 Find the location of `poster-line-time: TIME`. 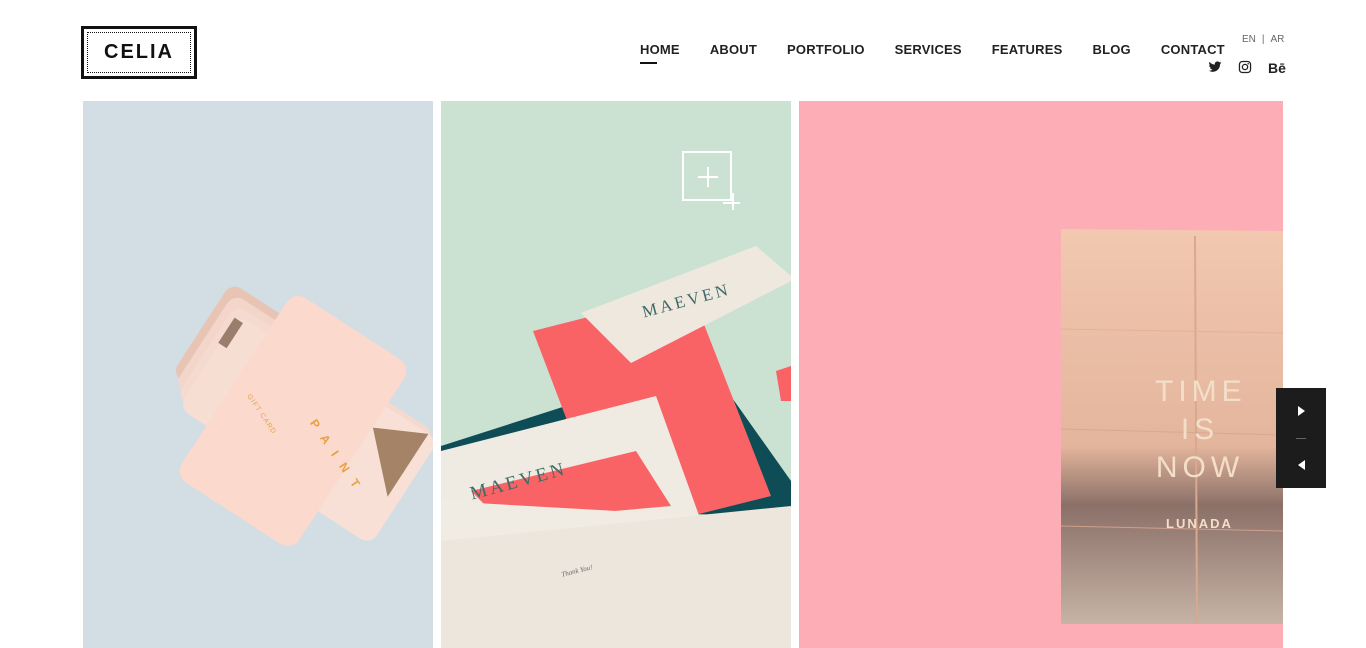

poster-line-time: TIME is located at coordinates (1201, 391).